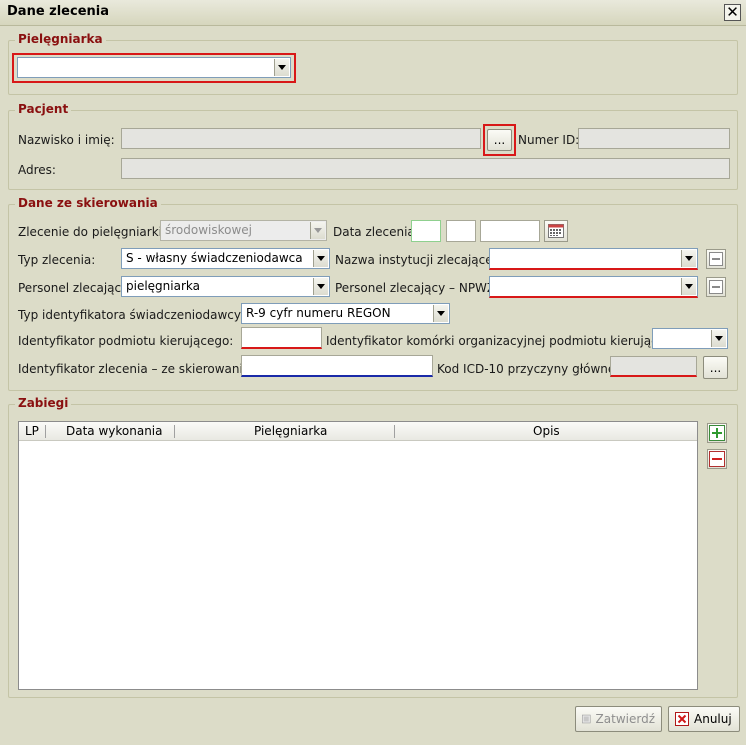  What do you see at coordinates (281, 338) in the screenshot?
I see `referring-id-input` at bounding box center [281, 338].